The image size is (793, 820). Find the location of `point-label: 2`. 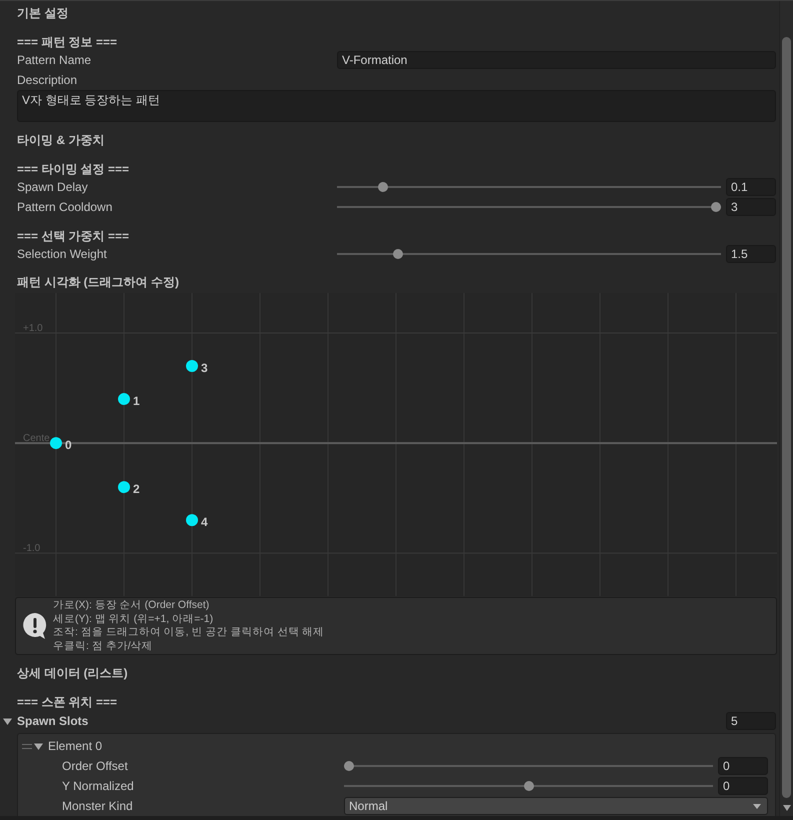

point-label: 2 is located at coordinates (136, 489).